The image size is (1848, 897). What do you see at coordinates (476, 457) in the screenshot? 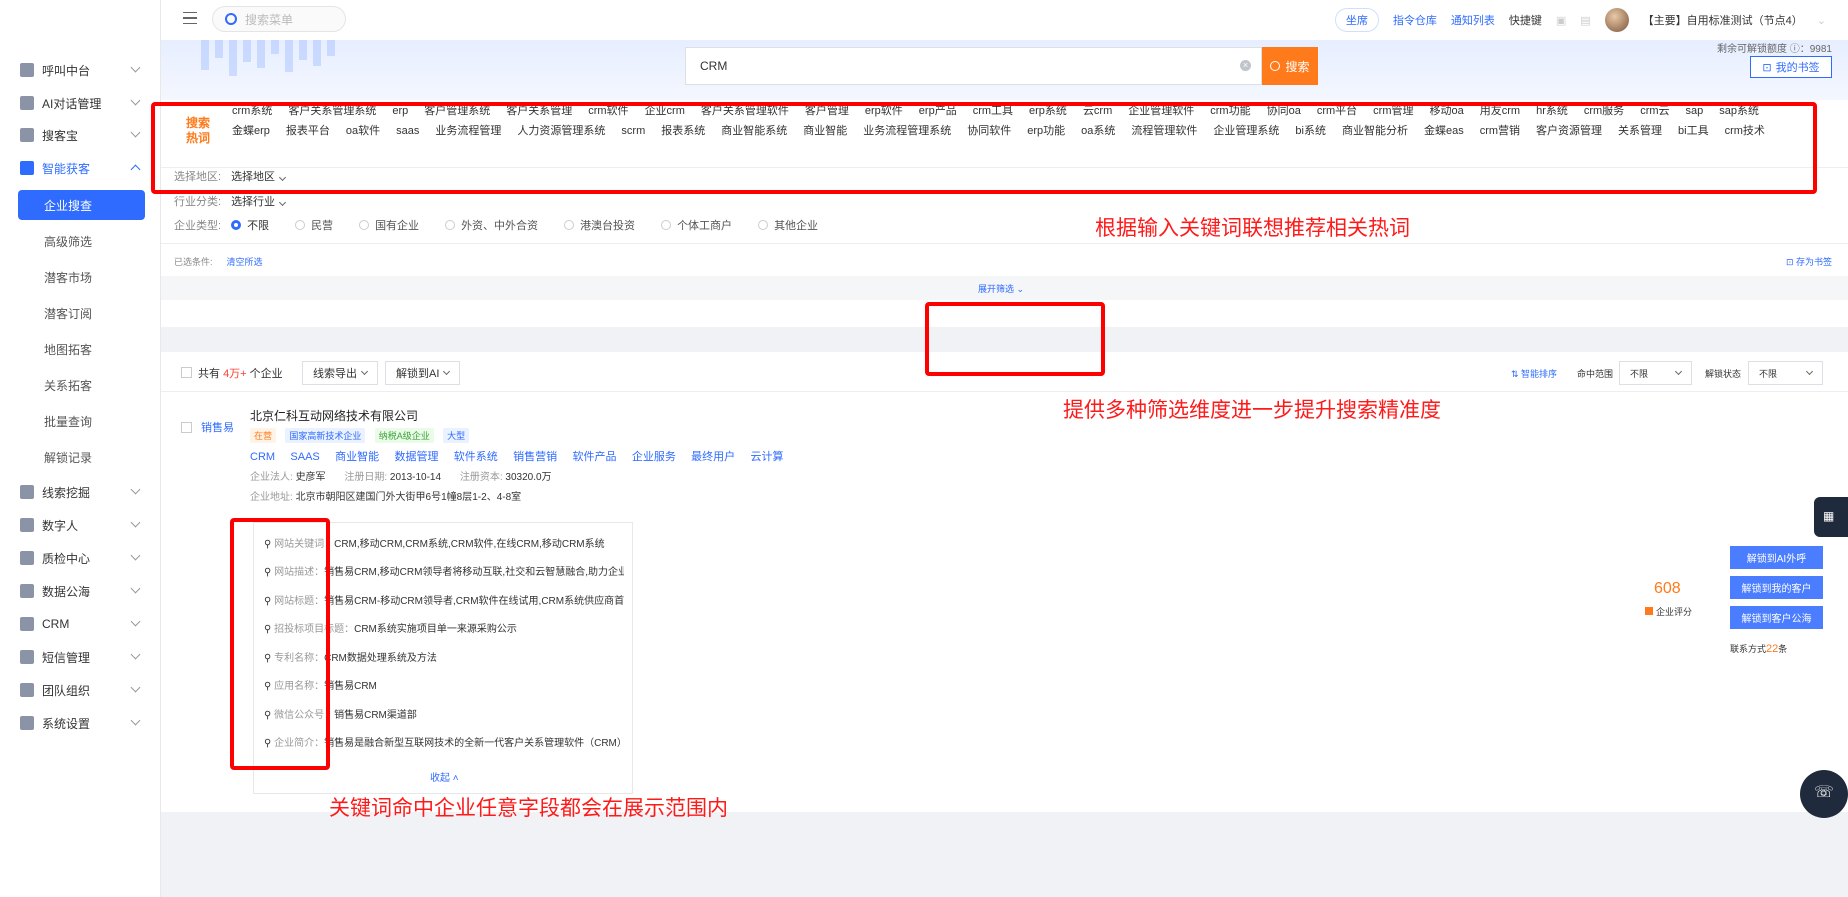
I see `keyword-tag: 软件系统` at bounding box center [476, 457].